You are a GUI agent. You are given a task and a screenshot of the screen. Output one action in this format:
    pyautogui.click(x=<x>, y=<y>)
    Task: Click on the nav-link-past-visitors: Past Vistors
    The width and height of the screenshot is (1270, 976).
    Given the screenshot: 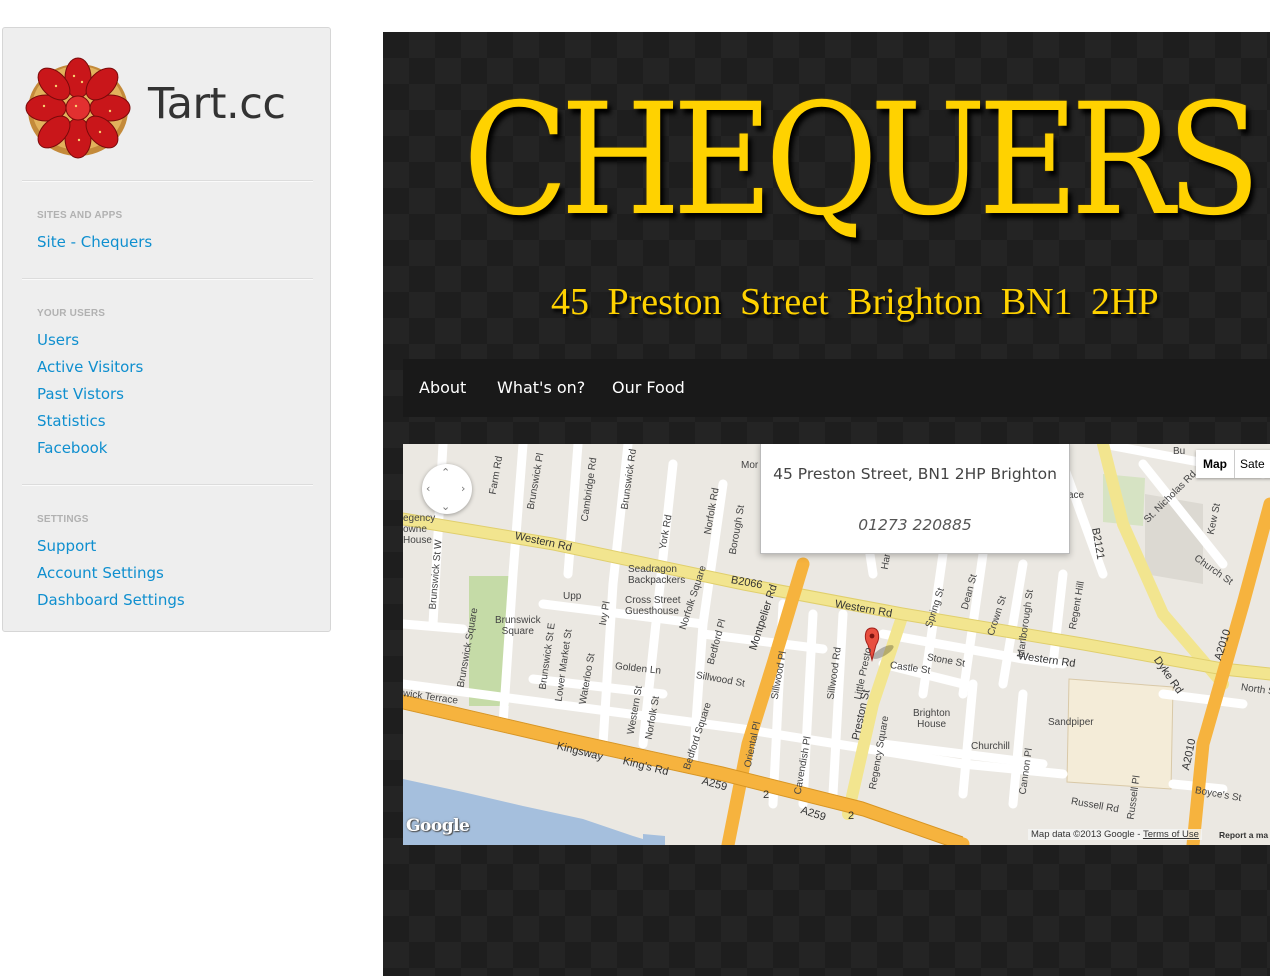 What is the action you would take?
    pyautogui.click(x=80, y=394)
    